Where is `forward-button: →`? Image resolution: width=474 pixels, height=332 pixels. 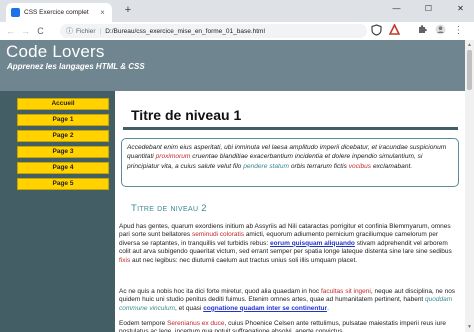 forward-button: → is located at coordinates (25, 31).